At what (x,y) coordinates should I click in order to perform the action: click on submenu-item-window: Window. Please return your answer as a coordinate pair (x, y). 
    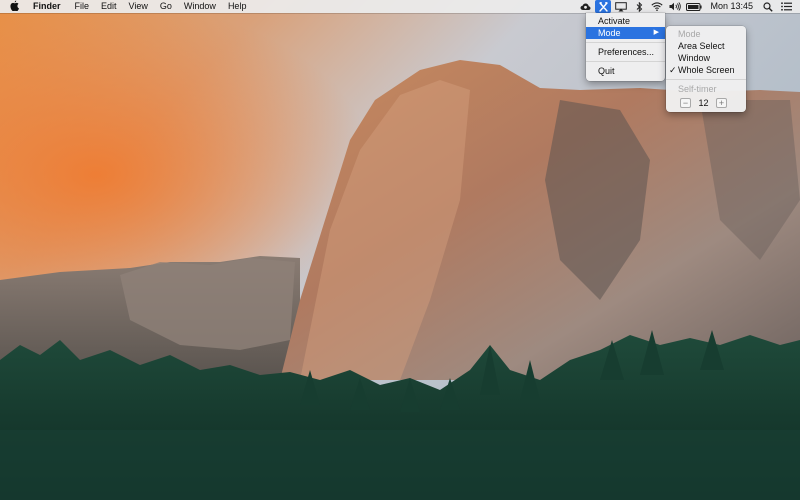
    Looking at the image, I should click on (706, 58).